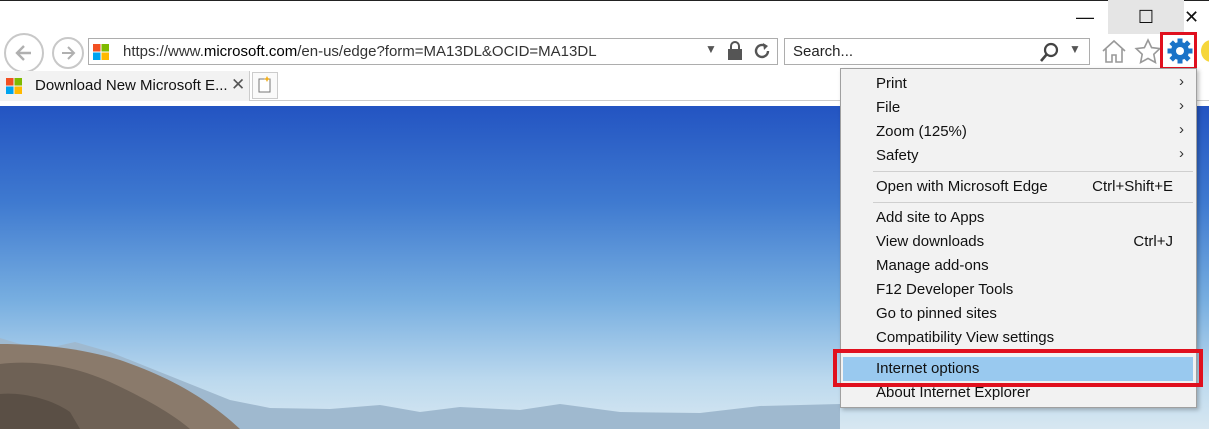 The width and height of the screenshot is (1209, 429). Describe the element at coordinates (1018, 242) in the screenshot. I see `menu-item-view-downloads: View downloads Ctrl+J` at that location.